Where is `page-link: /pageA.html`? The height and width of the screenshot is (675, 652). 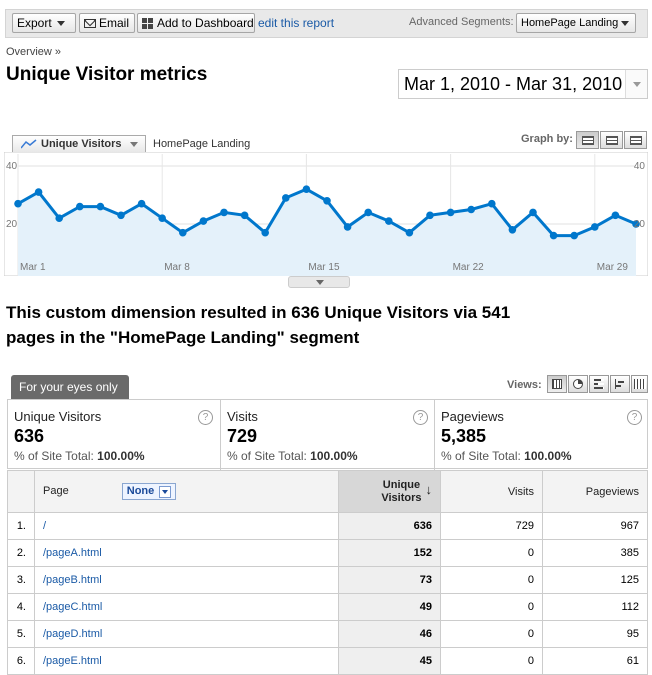
page-link: /pageA.html is located at coordinates (72, 553).